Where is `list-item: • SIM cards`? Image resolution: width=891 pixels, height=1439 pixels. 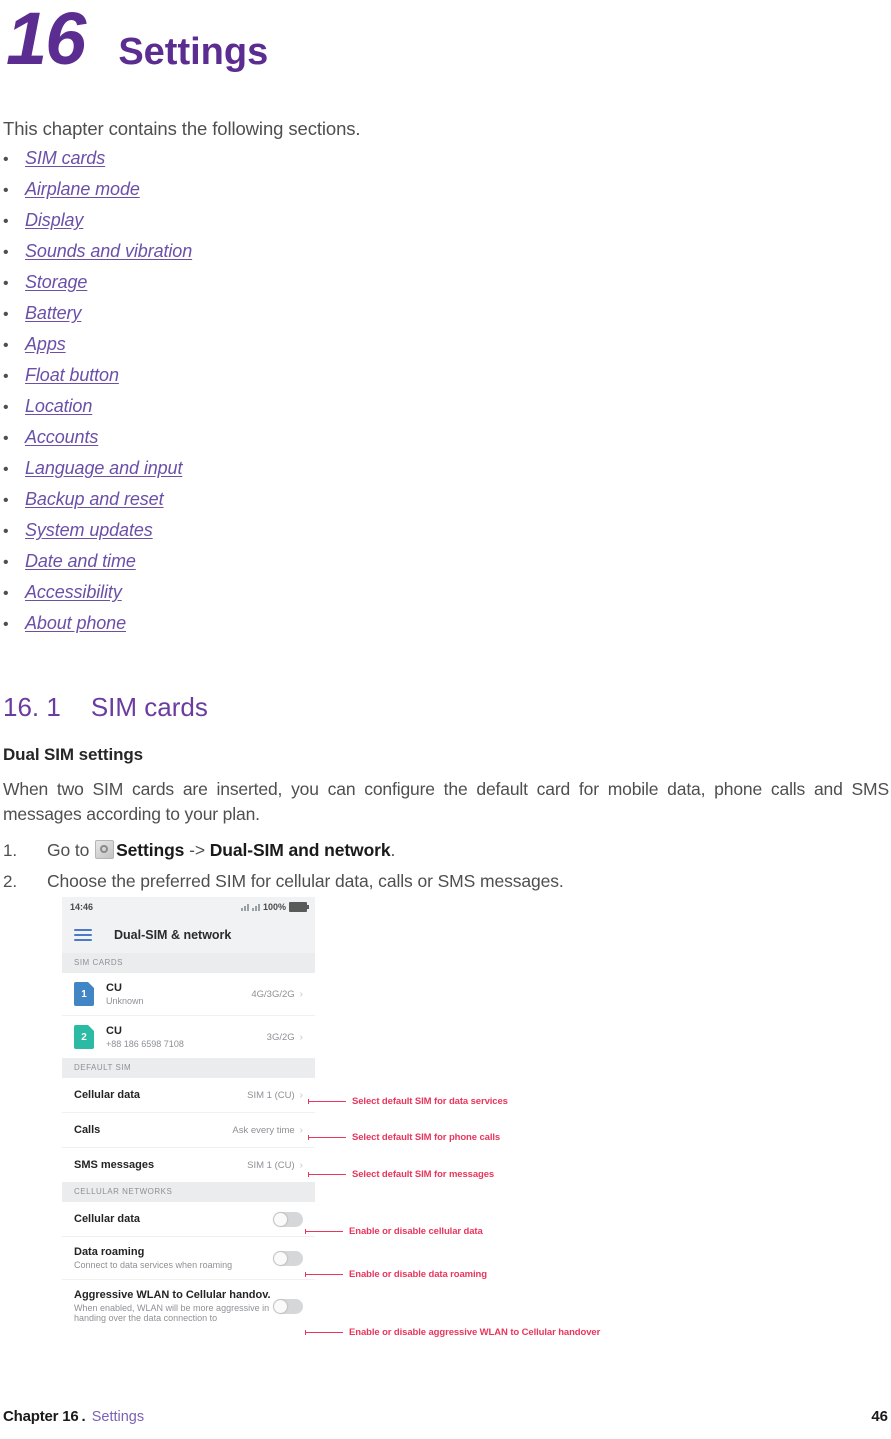
list-item: • SIM cards is located at coordinates (203, 163).